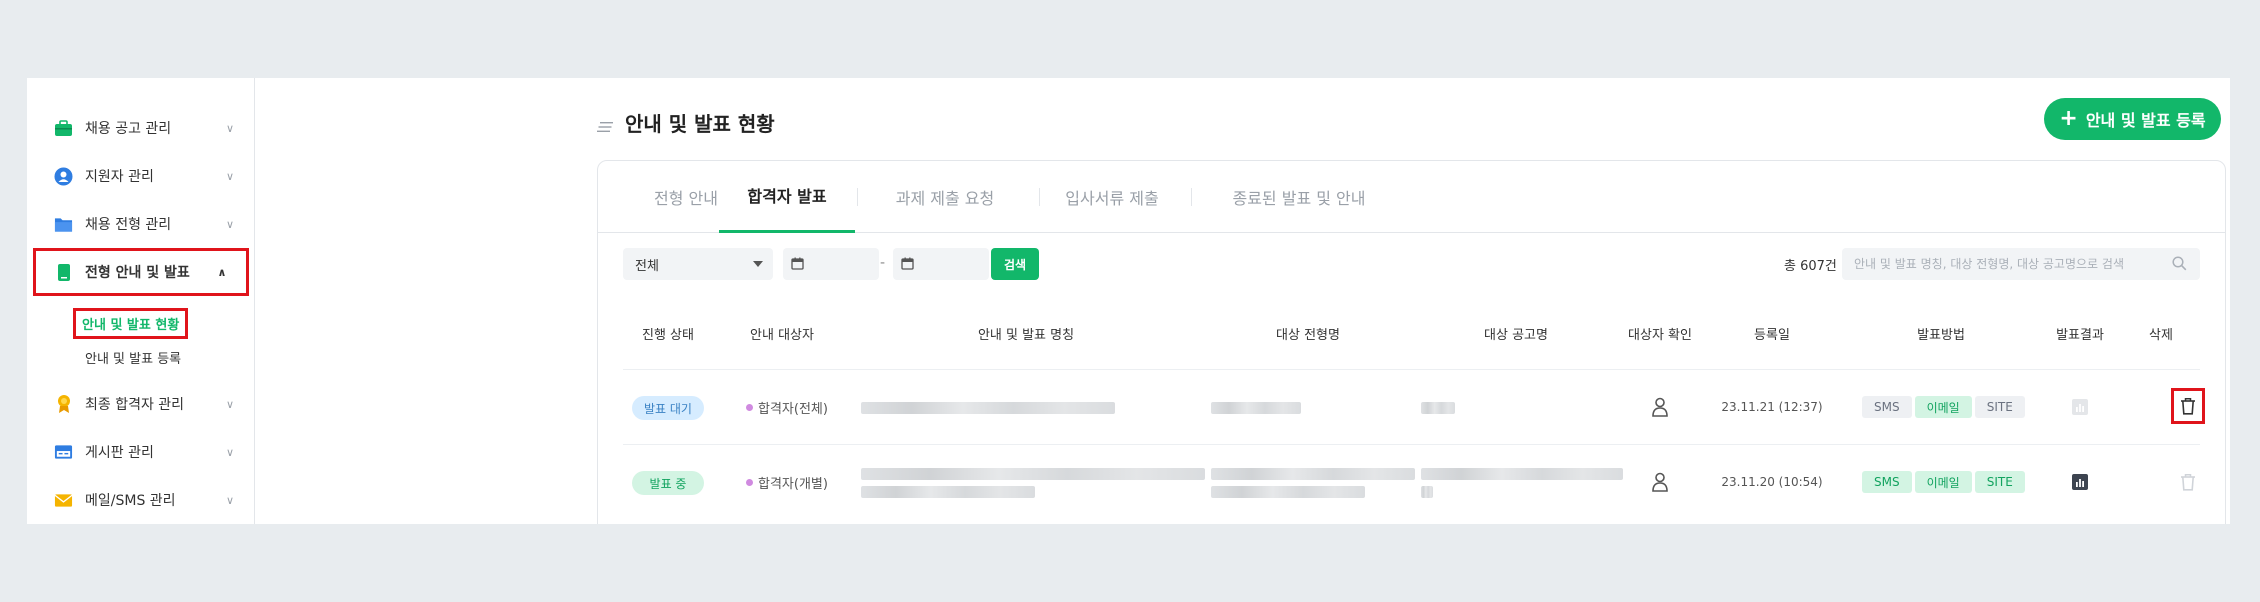 Image resolution: width=2260 pixels, height=602 pixels. Describe the element at coordinates (63, 128) in the screenshot. I see `briefcase-icon` at that location.